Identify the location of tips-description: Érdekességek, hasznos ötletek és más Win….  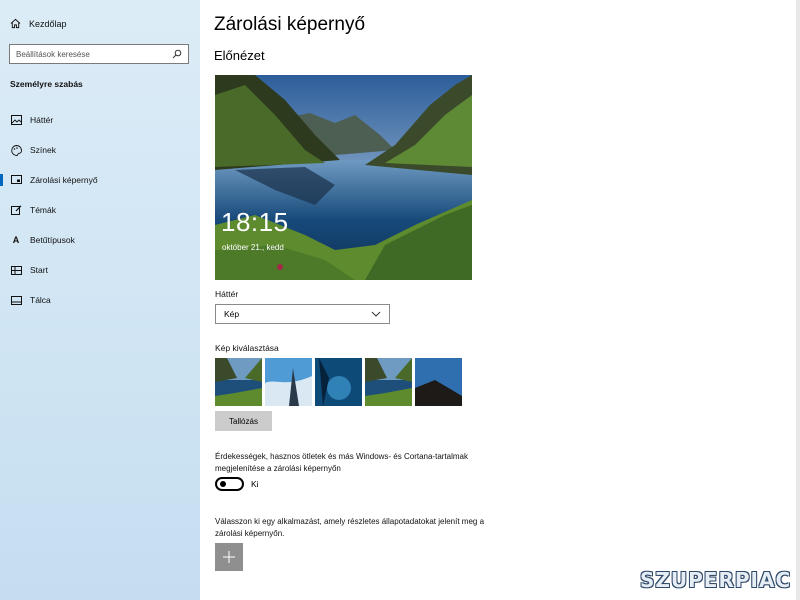
(341, 462).